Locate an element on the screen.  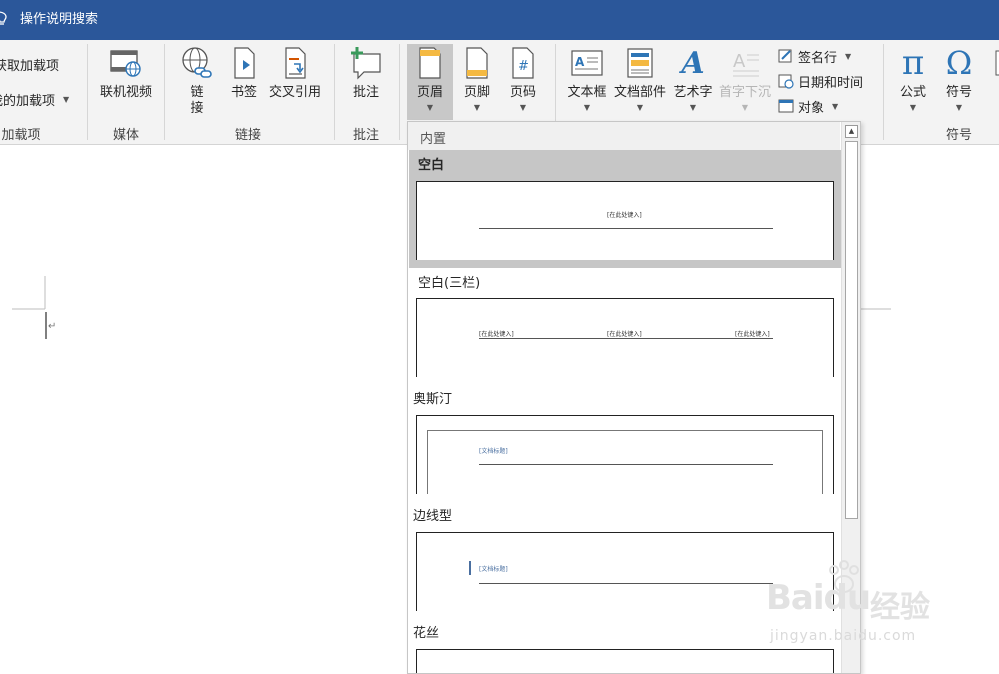
symbol-button: Ω 符号 ▼ is located at coordinates (959, 82).